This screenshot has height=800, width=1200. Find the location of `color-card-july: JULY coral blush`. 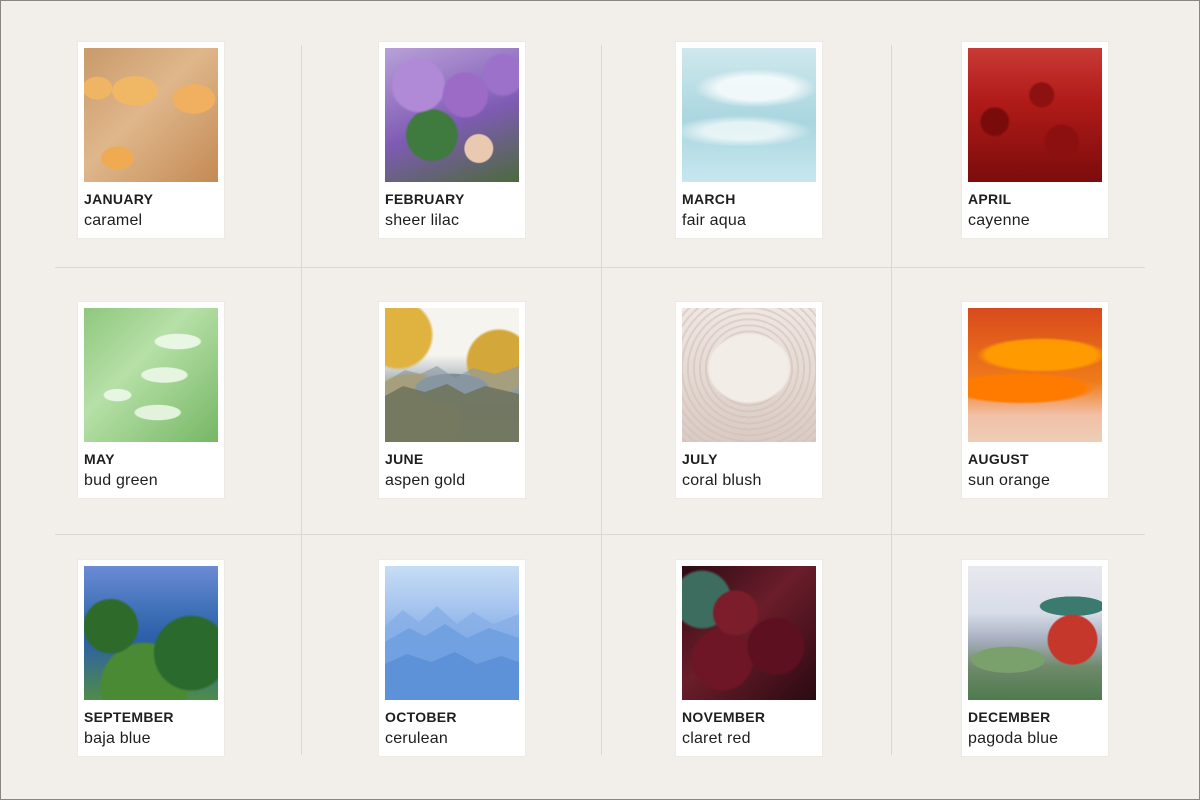

color-card-july: JULY coral blush is located at coordinates (749, 400).